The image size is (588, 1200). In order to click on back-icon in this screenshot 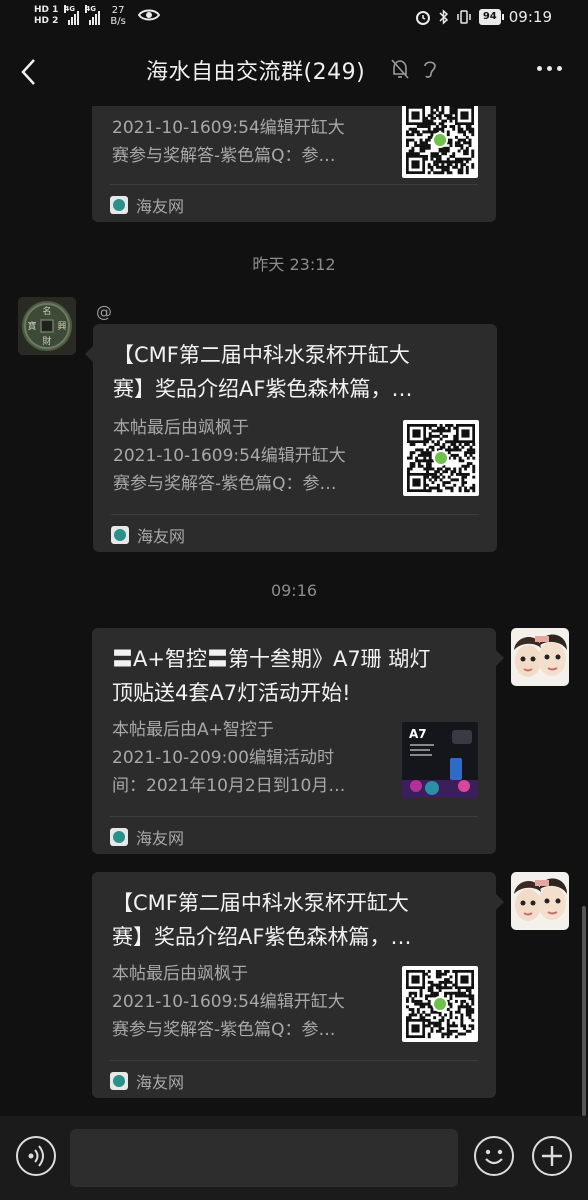, I will do `click(30, 72)`.